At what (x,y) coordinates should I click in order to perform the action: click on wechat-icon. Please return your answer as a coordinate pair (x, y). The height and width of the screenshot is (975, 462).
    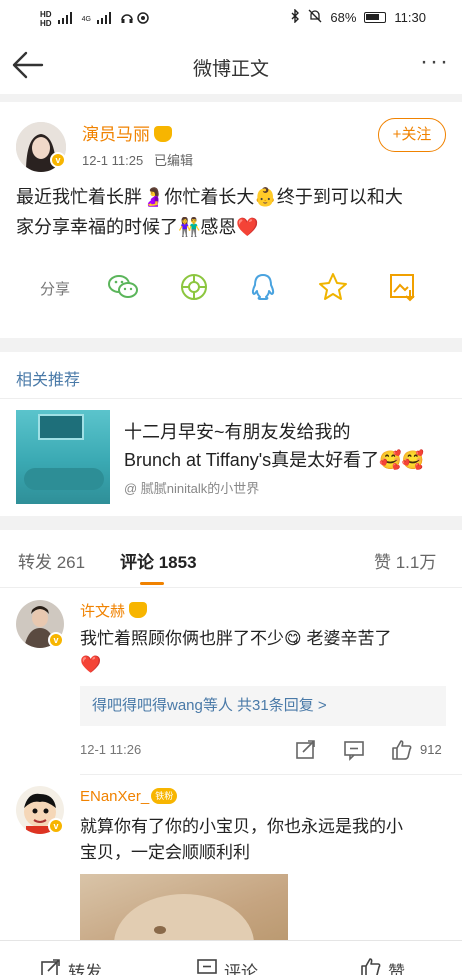
    Looking at the image, I should click on (123, 287).